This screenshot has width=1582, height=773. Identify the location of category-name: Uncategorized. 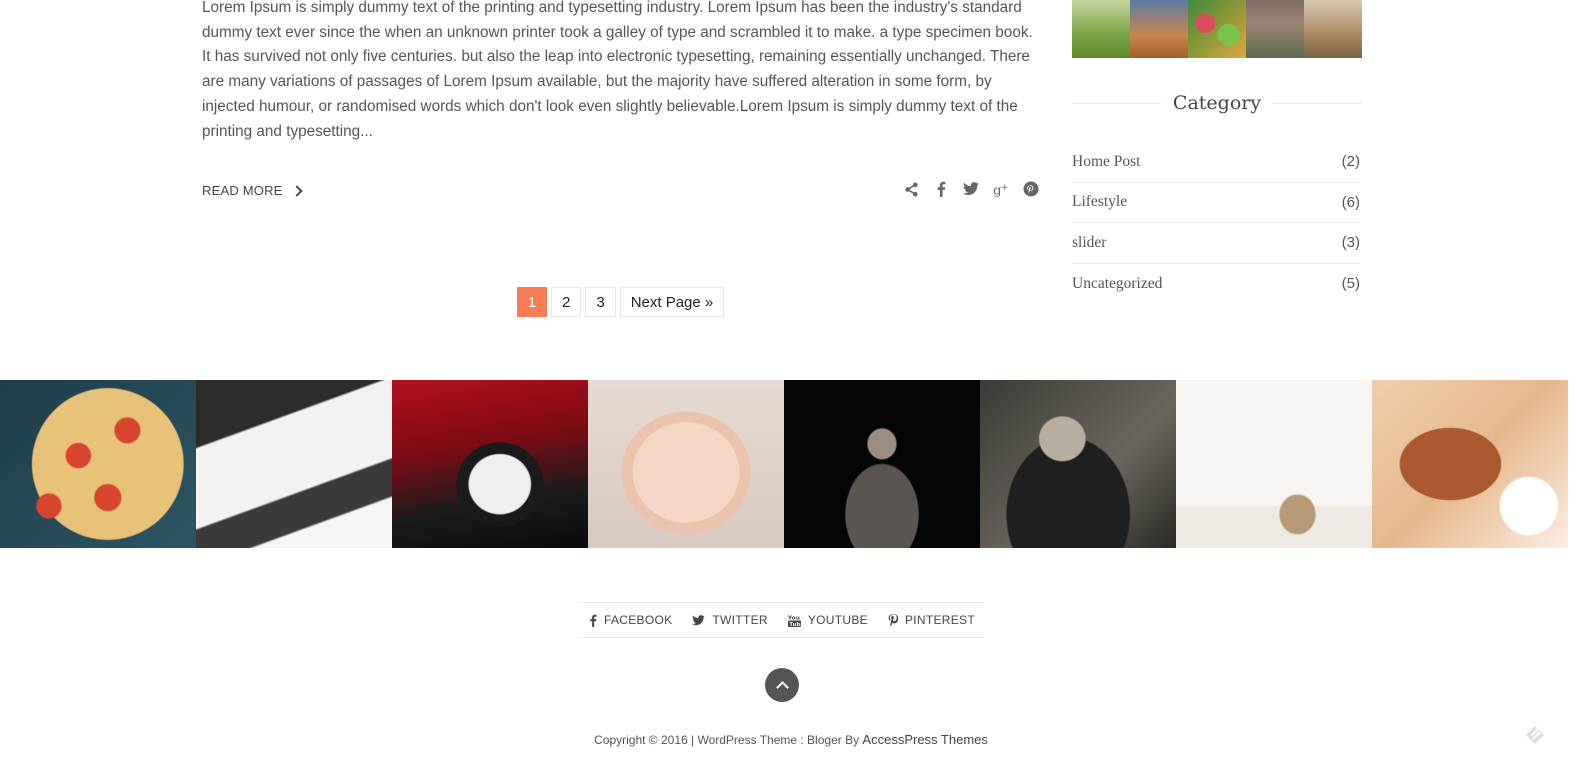
(1117, 284).